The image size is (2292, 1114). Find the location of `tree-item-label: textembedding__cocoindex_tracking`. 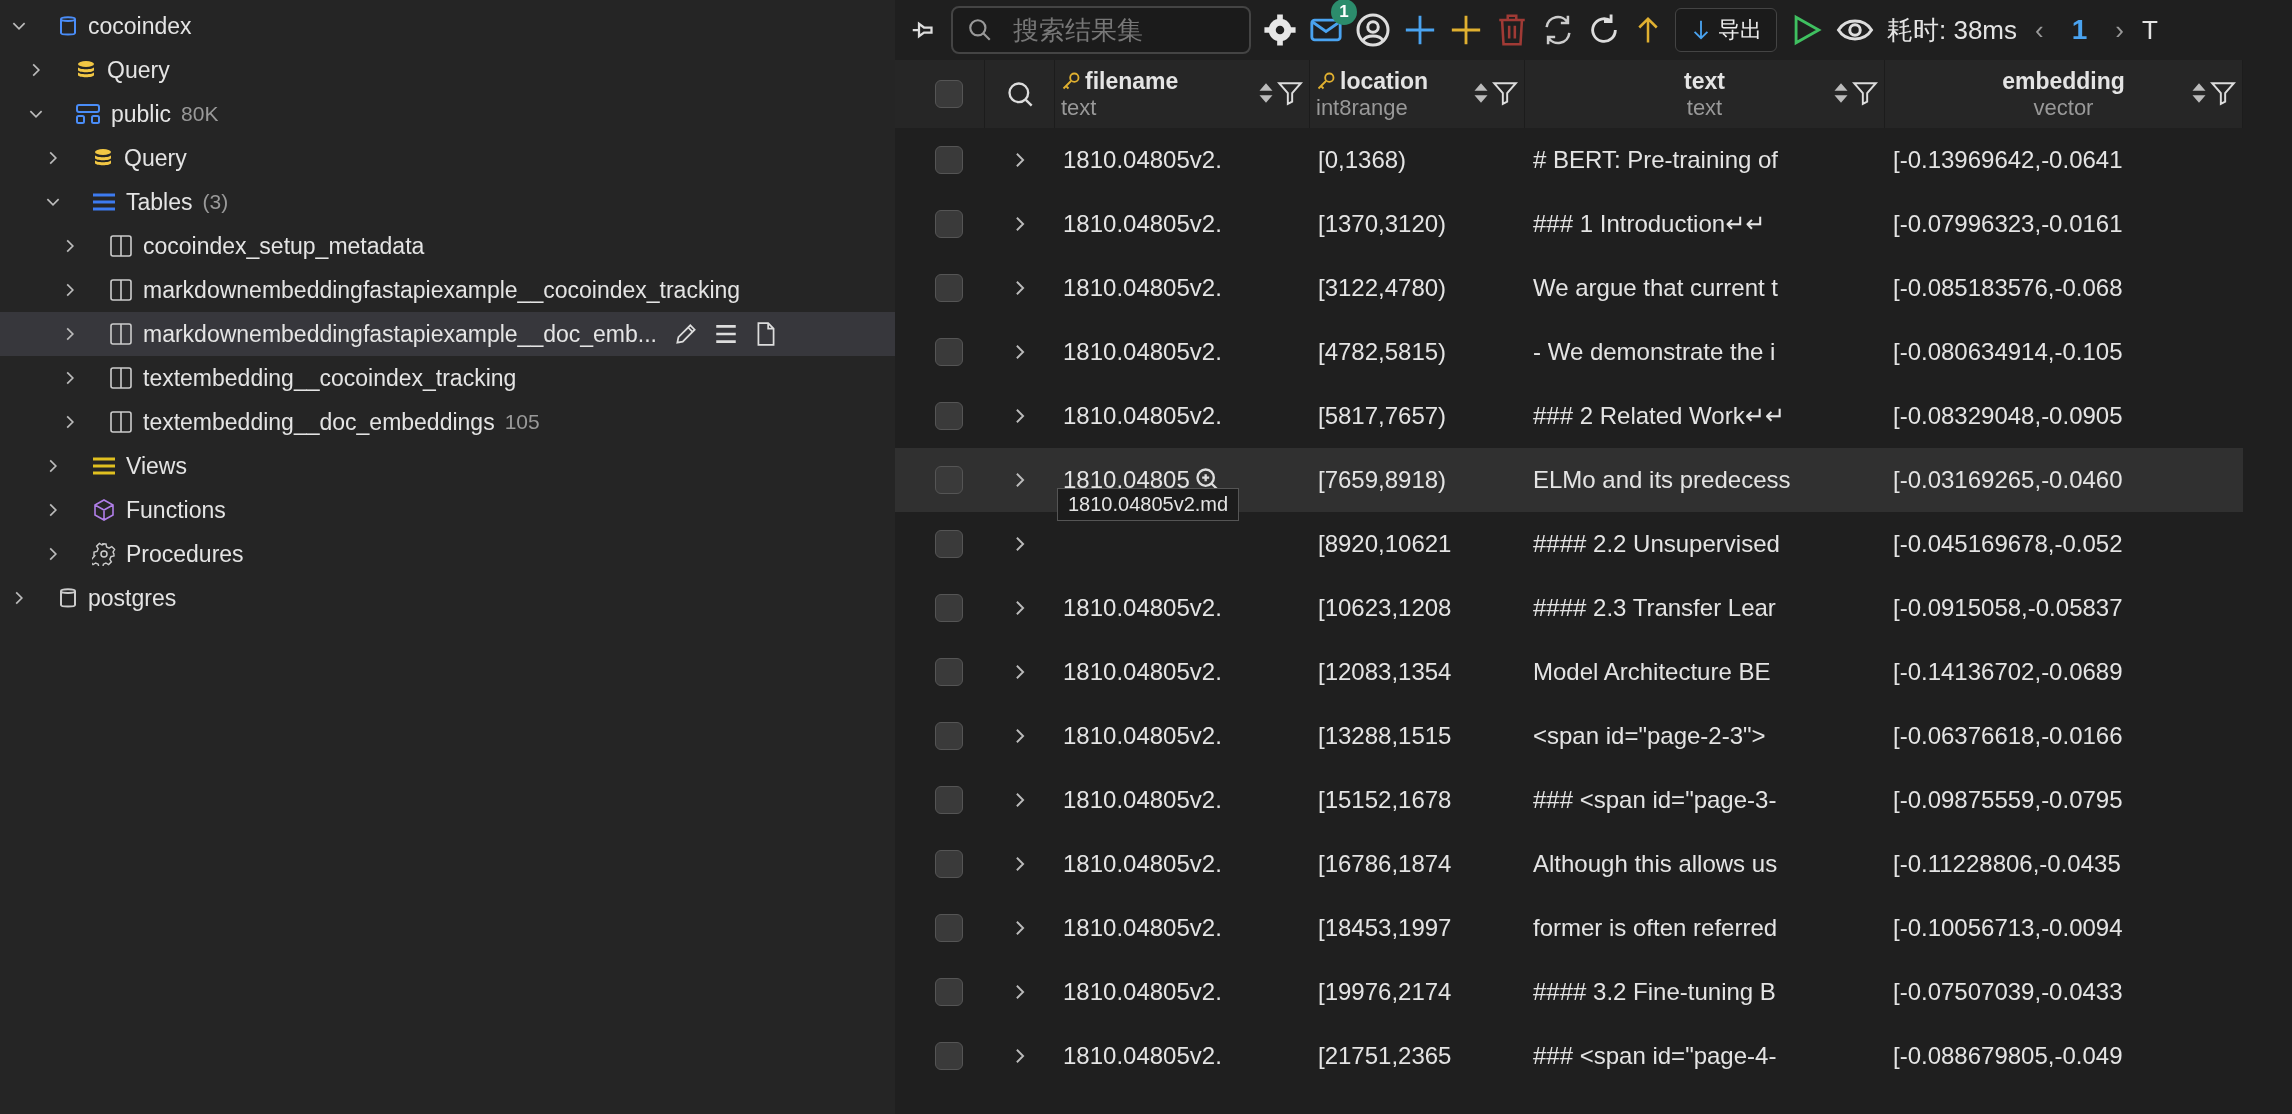

tree-item-label: textembedding__cocoindex_tracking is located at coordinates (330, 378).